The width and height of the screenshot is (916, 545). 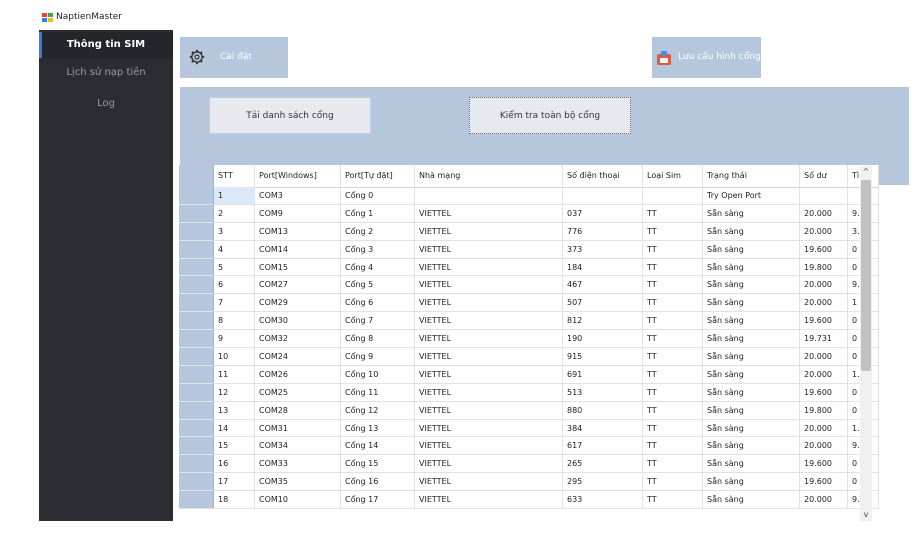 I want to click on sim-type-cell, so click(x=673, y=196).